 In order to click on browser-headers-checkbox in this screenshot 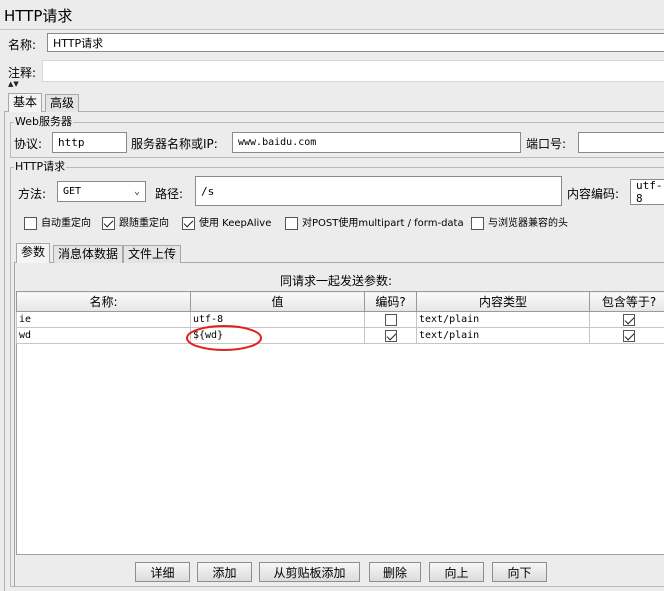, I will do `click(477, 223)`.